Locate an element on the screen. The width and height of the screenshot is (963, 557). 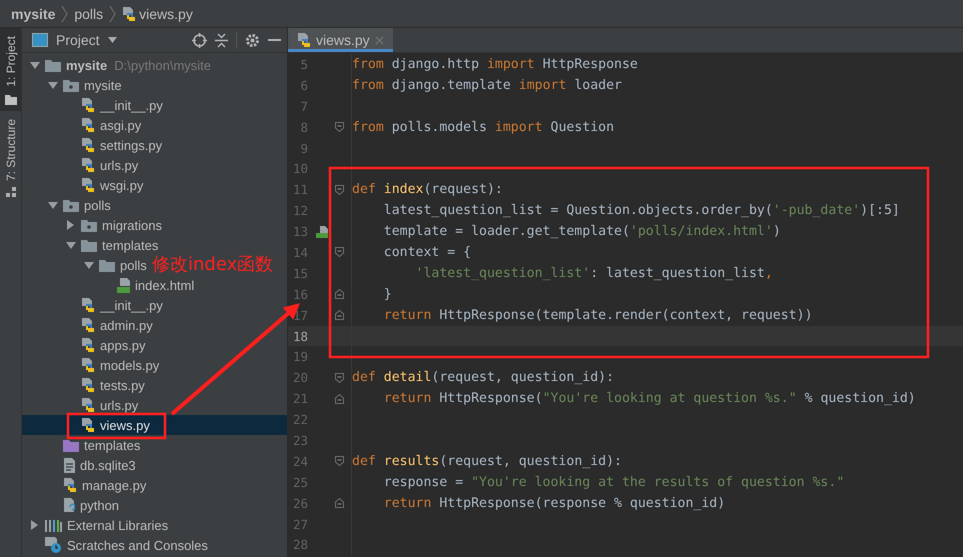
line-number: 8 is located at coordinates (303, 127).